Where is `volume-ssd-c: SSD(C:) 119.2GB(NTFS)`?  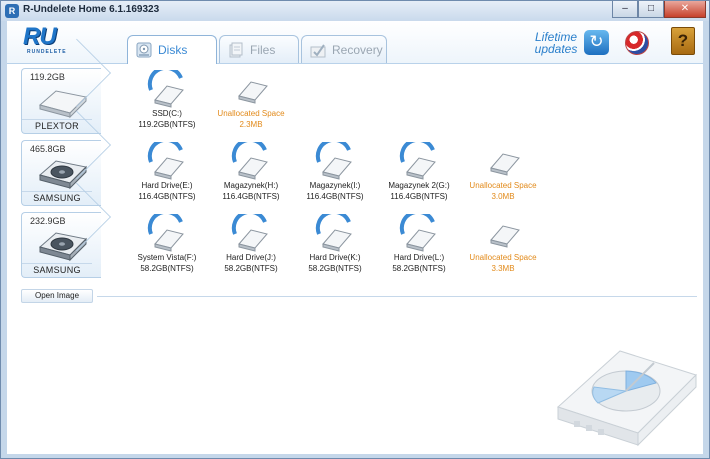 volume-ssd-c: SSD(C:) 119.2GB(NTFS) is located at coordinates (167, 101).